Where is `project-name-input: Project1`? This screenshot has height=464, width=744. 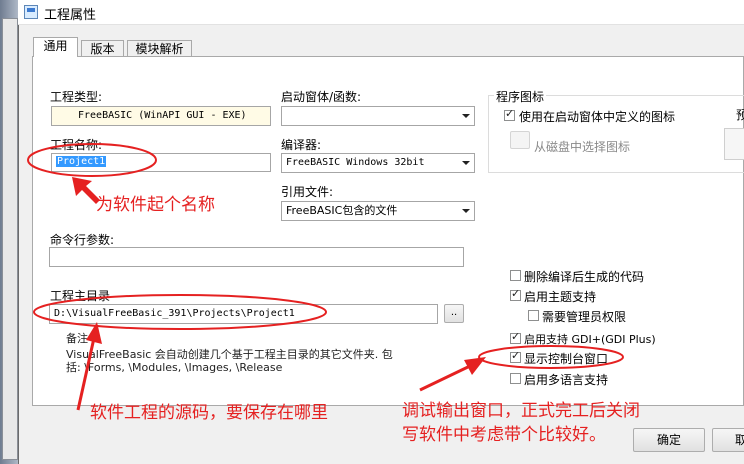 project-name-input: Project1 is located at coordinates (161, 162).